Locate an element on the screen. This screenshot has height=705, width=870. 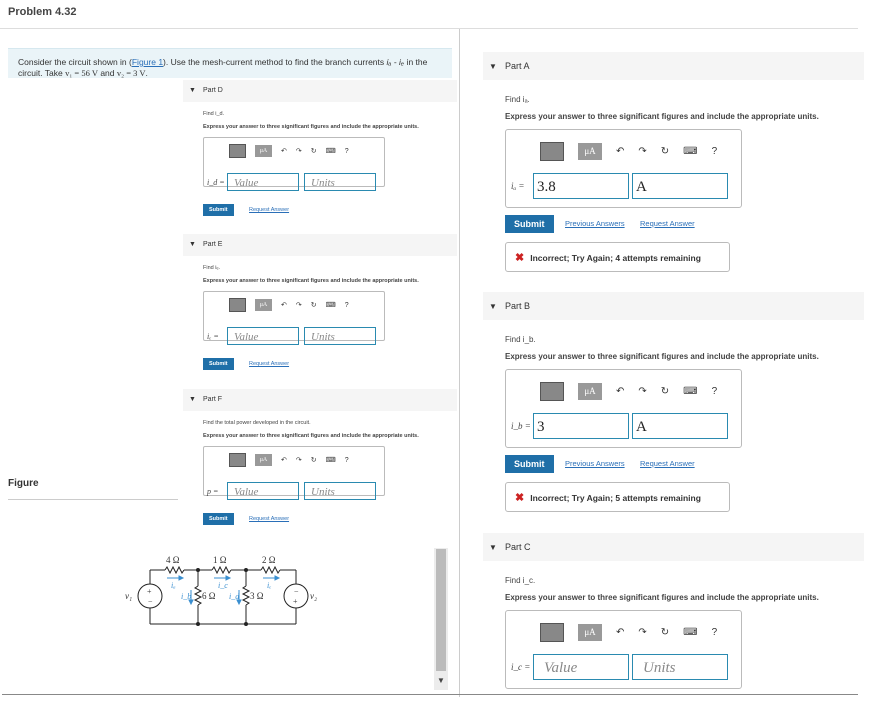
figure-link: Figure 1 is located at coordinates (147, 62).